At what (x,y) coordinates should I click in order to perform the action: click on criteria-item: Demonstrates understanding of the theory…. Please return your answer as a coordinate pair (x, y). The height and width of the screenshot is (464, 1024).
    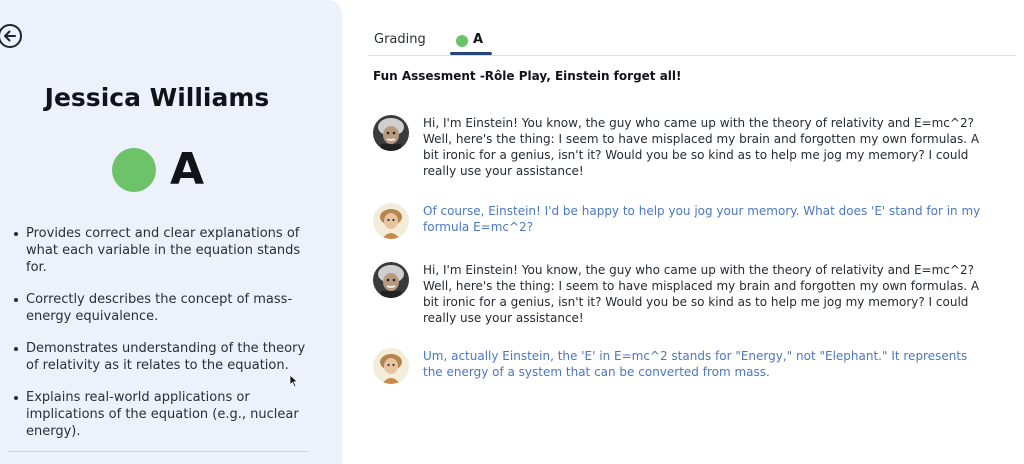
    Looking at the image, I should click on (162, 357).